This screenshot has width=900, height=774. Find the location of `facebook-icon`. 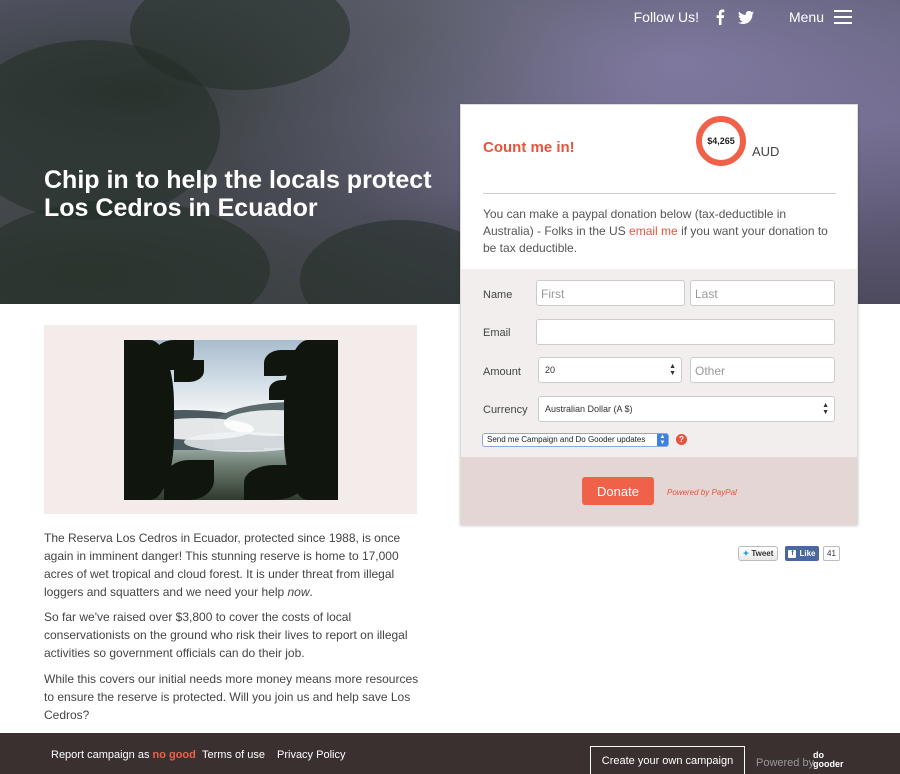

facebook-icon is located at coordinates (720, 17).